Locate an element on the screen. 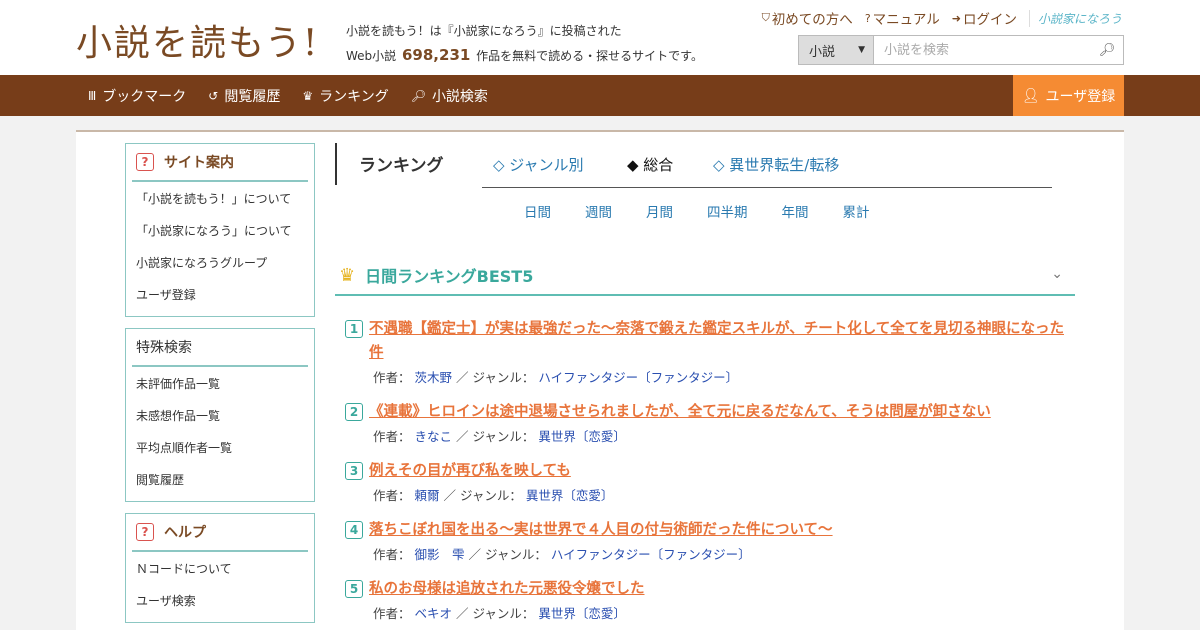 The width and height of the screenshot is (1200, 630). tab-genre: ◇ ジャンル別 is located at coordinates (538, 164).